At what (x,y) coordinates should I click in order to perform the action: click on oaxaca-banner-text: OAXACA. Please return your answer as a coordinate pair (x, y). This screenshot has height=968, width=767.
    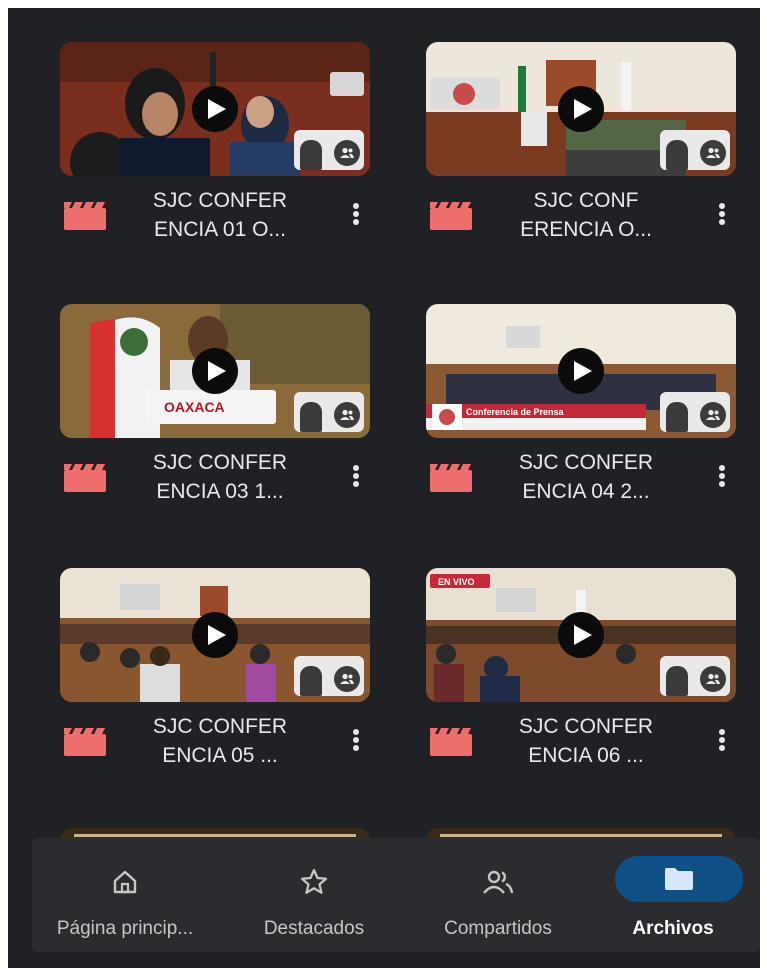
    Looking at the image, I should click on (194, 407).